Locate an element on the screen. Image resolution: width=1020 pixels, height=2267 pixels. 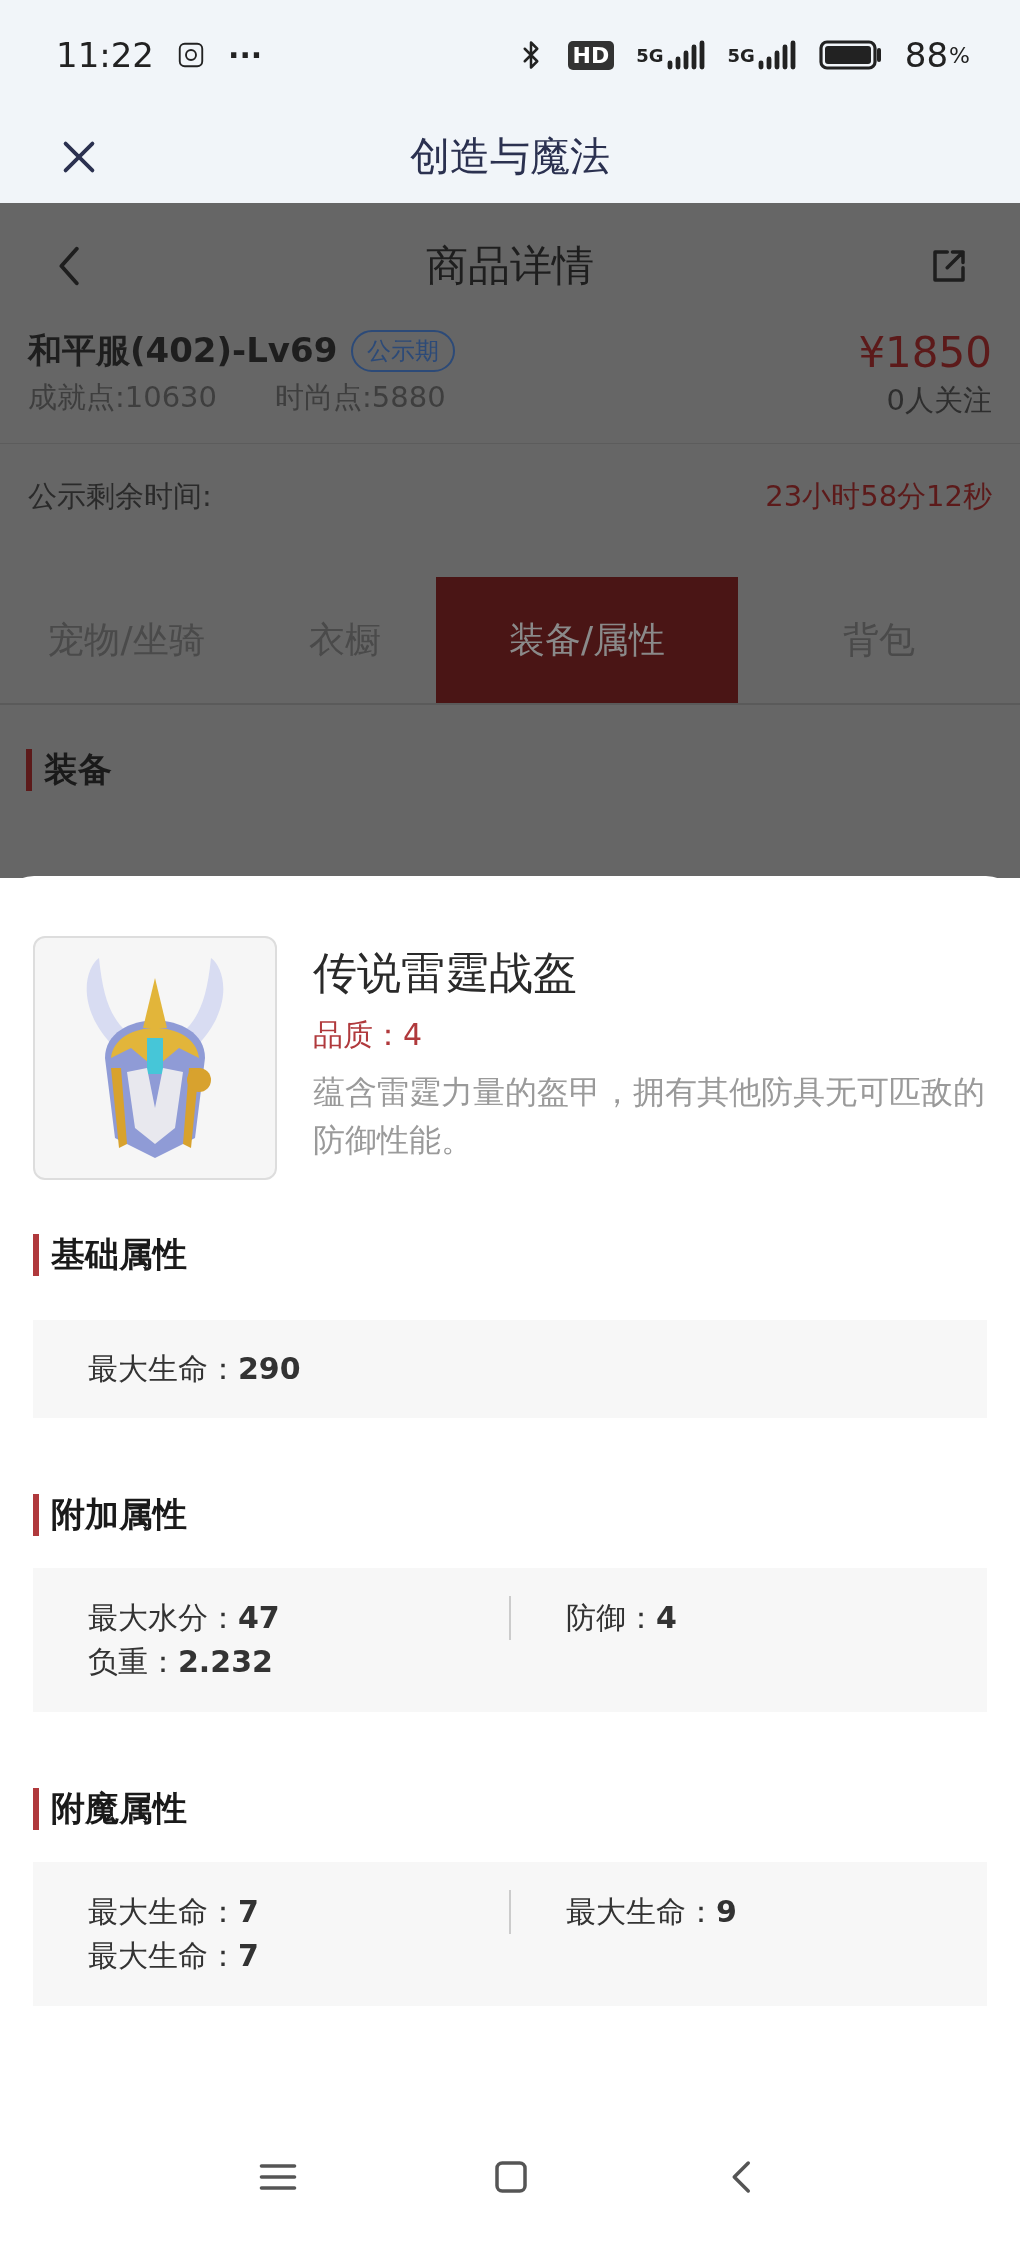
price-text: ¥1850 is located at coordinates (925, 352).